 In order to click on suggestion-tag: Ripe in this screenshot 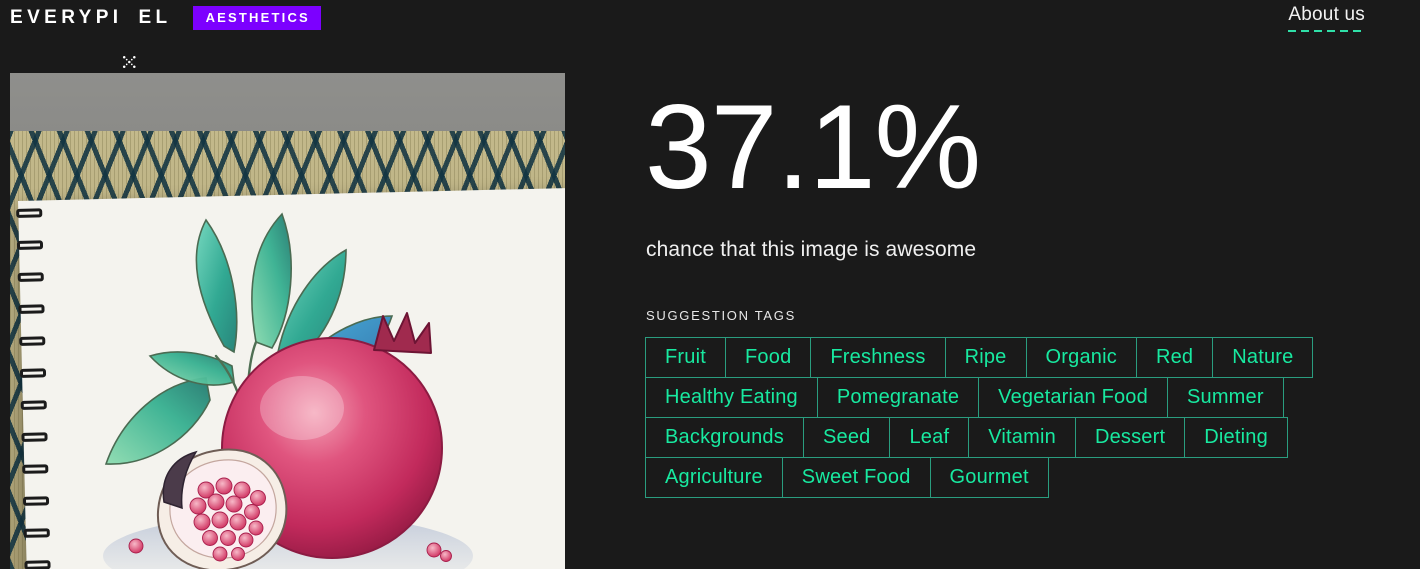, I will do `click(985, 357)`.